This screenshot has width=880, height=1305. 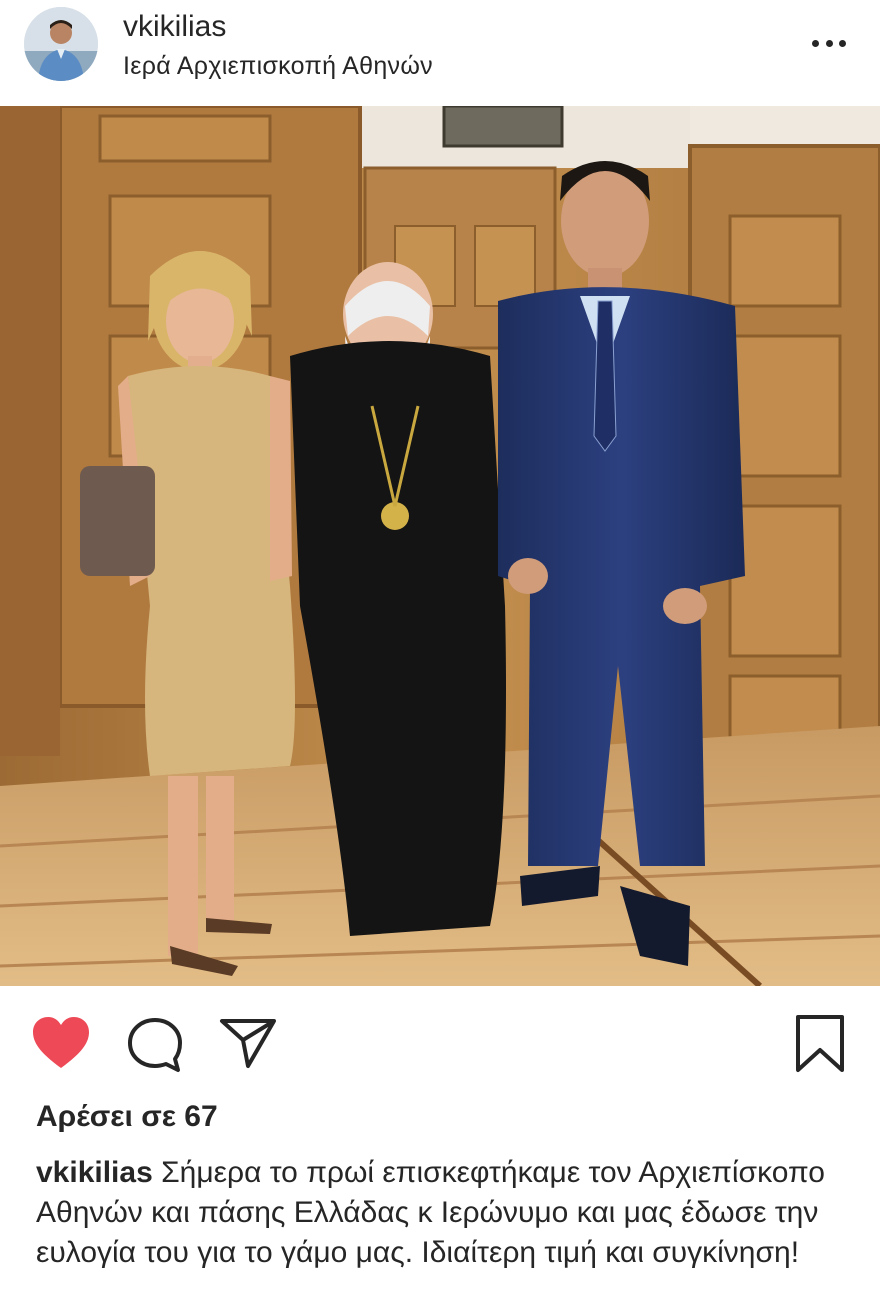 I want to click on avatar-image, so click(x=61, y=44).